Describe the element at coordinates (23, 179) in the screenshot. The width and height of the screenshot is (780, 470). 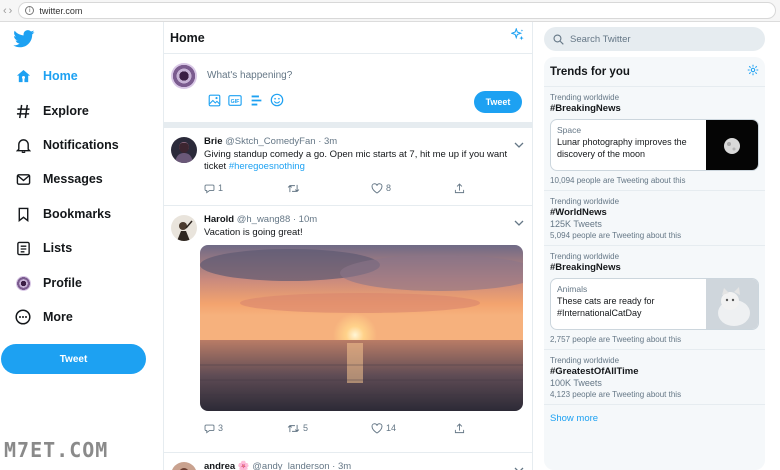
I see `envelope-icon` at that location.